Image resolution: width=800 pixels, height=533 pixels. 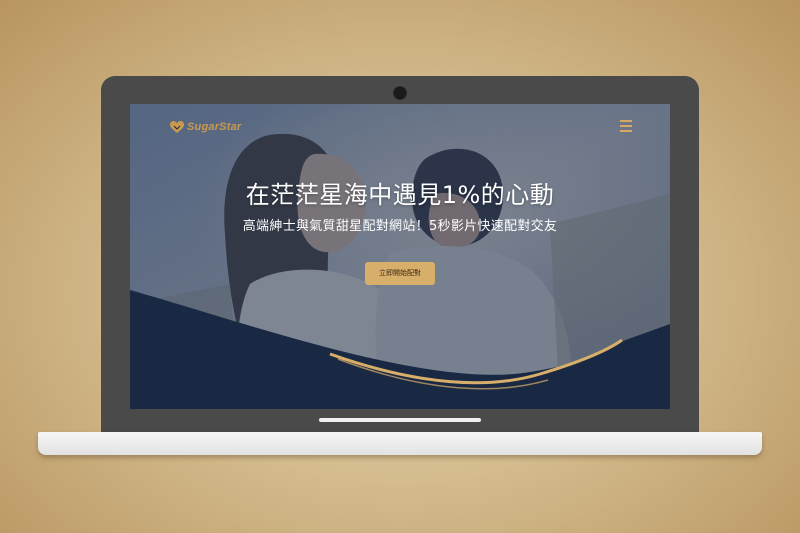 I want to click on laptop-base-notch, so click(x=400, y=420).